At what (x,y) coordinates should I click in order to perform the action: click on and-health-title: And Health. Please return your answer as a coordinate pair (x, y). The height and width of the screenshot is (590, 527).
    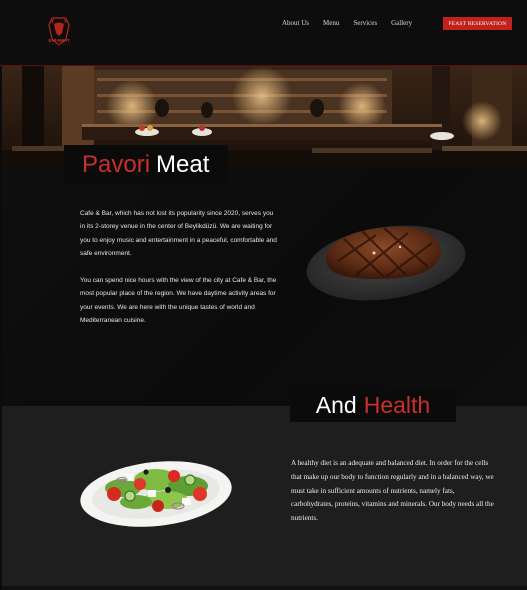
    Looking at the image, I should click on (373, 405).